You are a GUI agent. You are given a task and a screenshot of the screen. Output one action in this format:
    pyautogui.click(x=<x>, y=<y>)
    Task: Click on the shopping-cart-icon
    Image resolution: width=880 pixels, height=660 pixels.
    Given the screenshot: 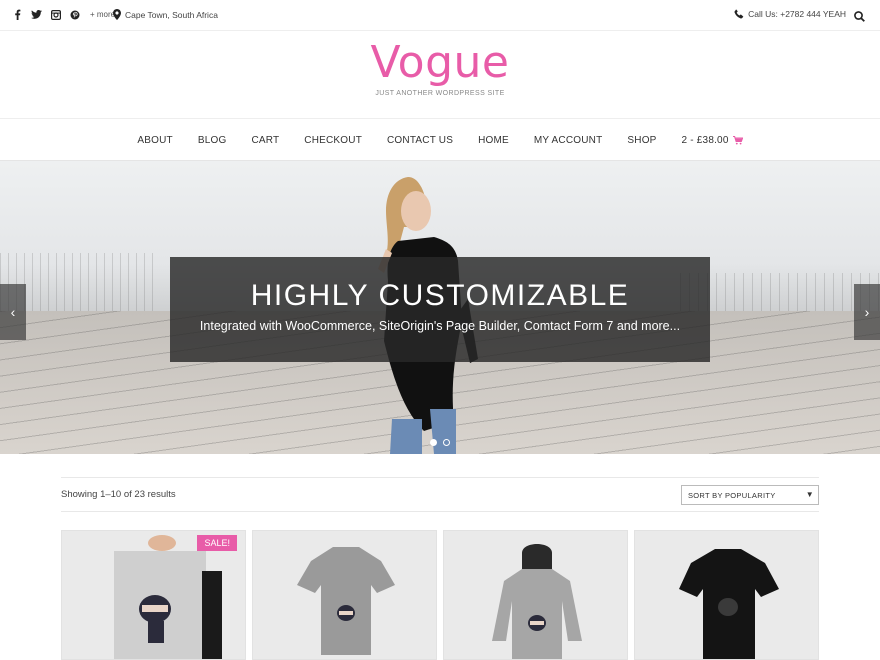 What is the action you would take?
    pyautogui.click(x=737, y=139)
    